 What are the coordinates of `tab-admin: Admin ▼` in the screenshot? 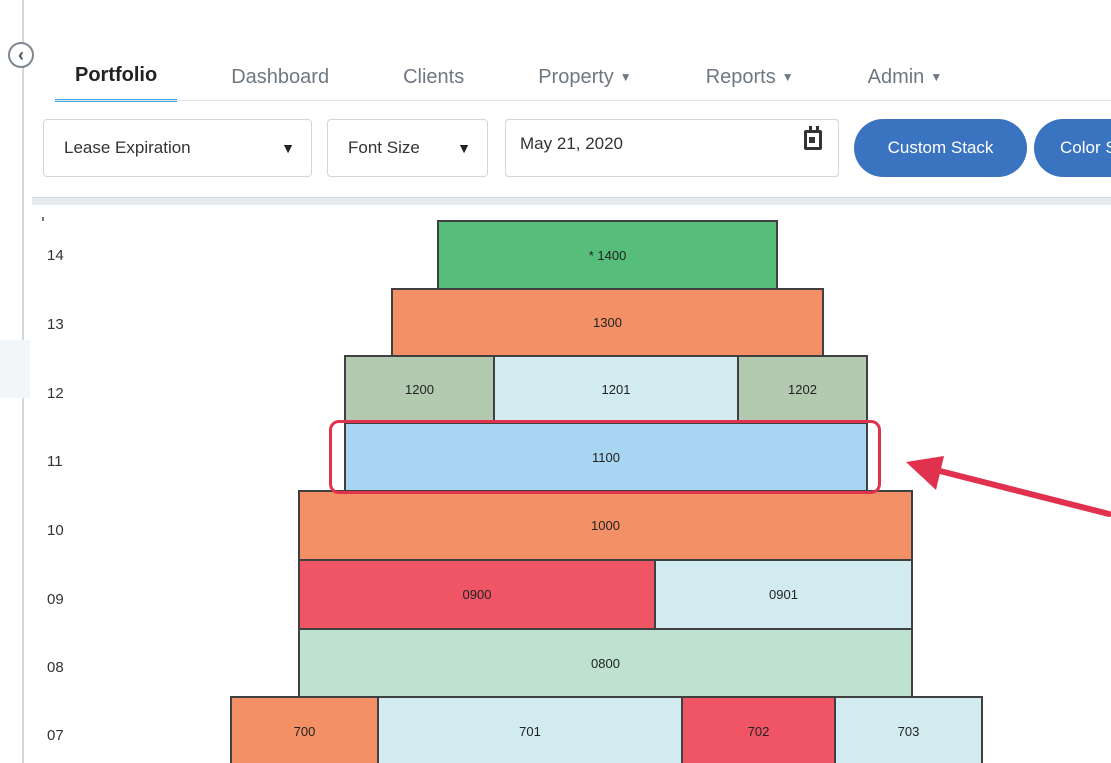 It's located at (905, 80).